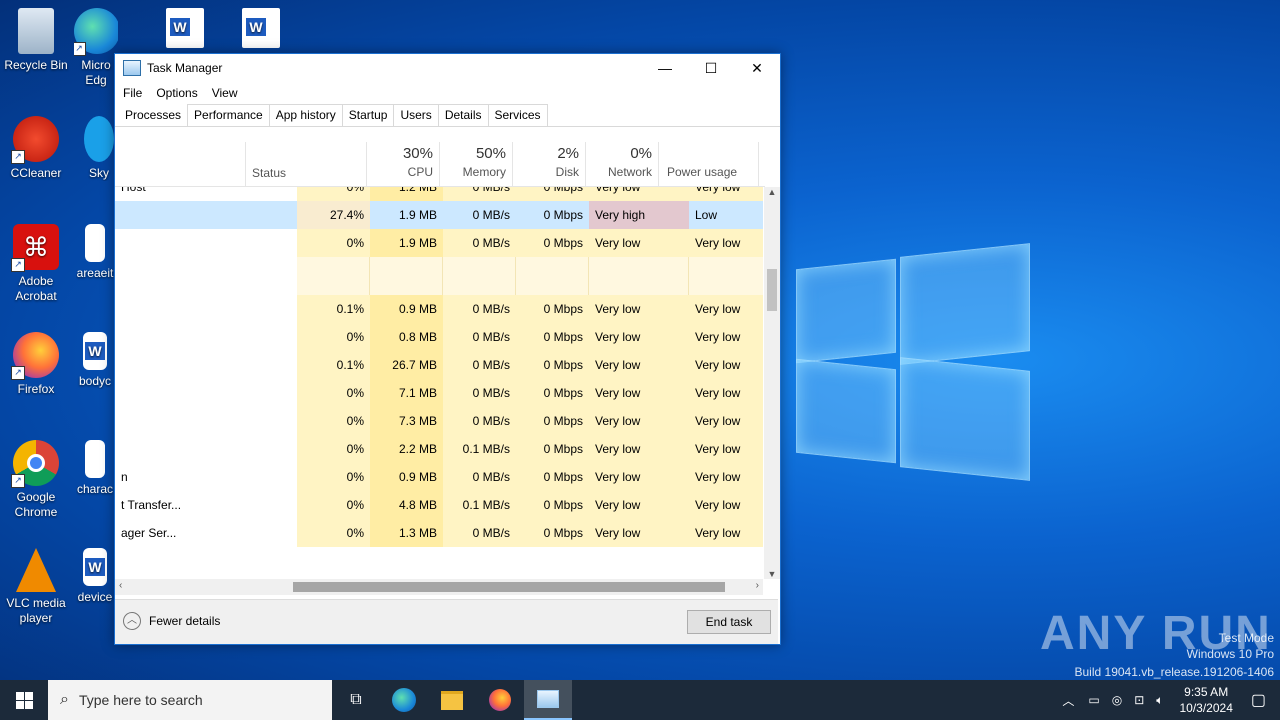  I want to click on close-button: ✕, so click(757, 68).